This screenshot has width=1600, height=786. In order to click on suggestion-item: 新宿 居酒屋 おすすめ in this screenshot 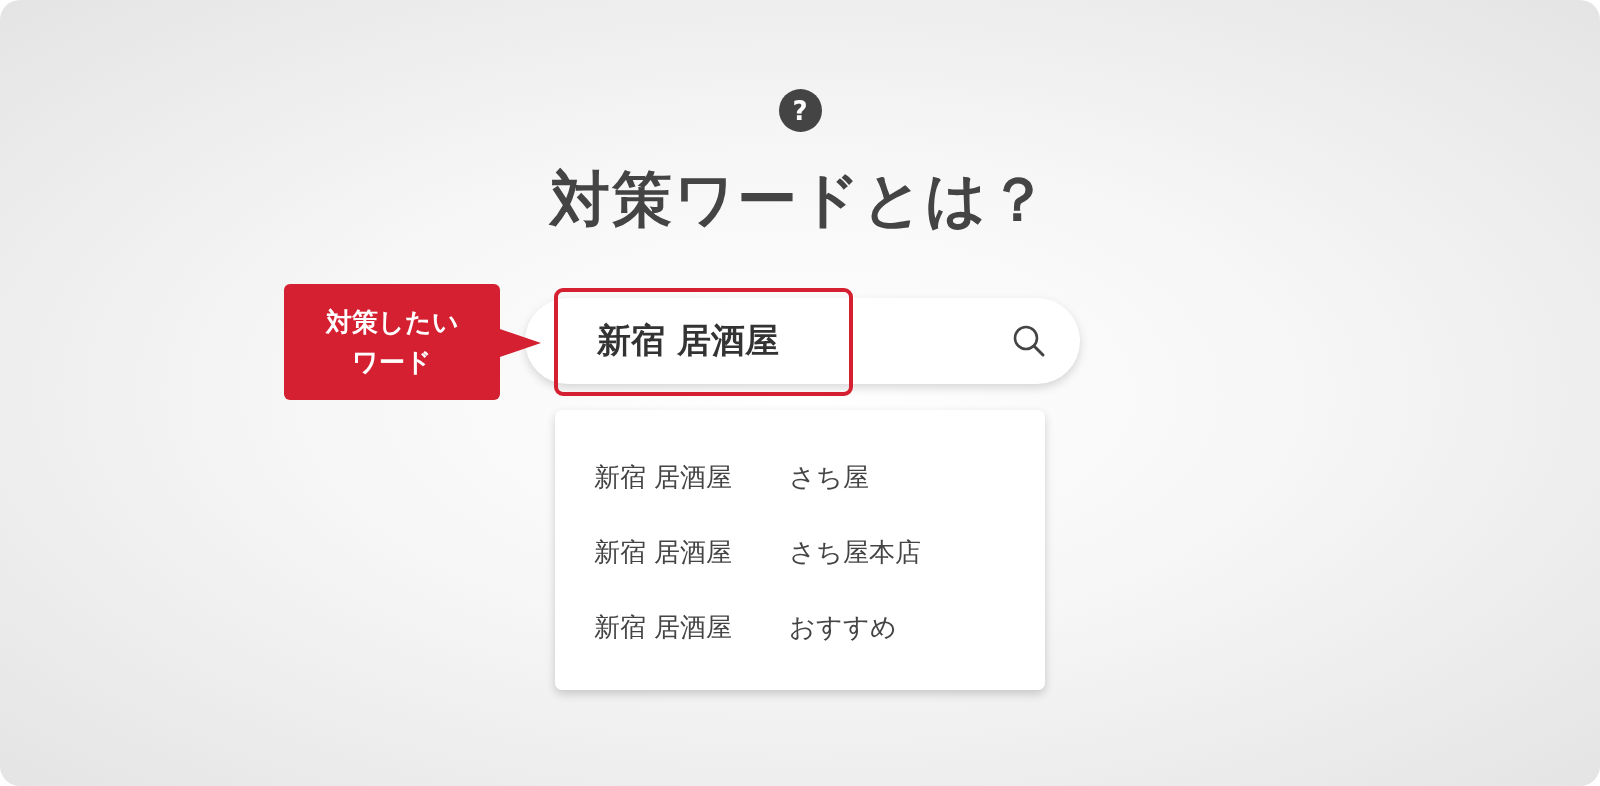, I will do `click(800, 627)`.